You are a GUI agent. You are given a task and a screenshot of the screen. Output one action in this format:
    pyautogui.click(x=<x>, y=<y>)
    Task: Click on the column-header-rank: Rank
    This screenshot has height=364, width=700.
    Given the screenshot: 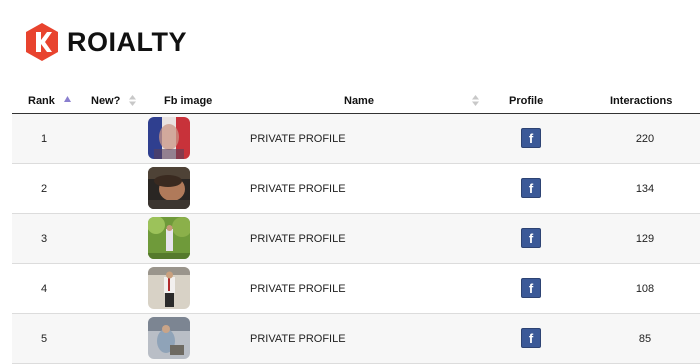 What is the action you would take?
    pyautogui.click(x=41, y=101)
    